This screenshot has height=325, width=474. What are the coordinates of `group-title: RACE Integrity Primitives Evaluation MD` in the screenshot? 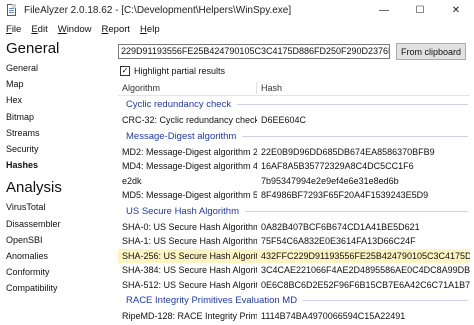 It's located at (212, 300).